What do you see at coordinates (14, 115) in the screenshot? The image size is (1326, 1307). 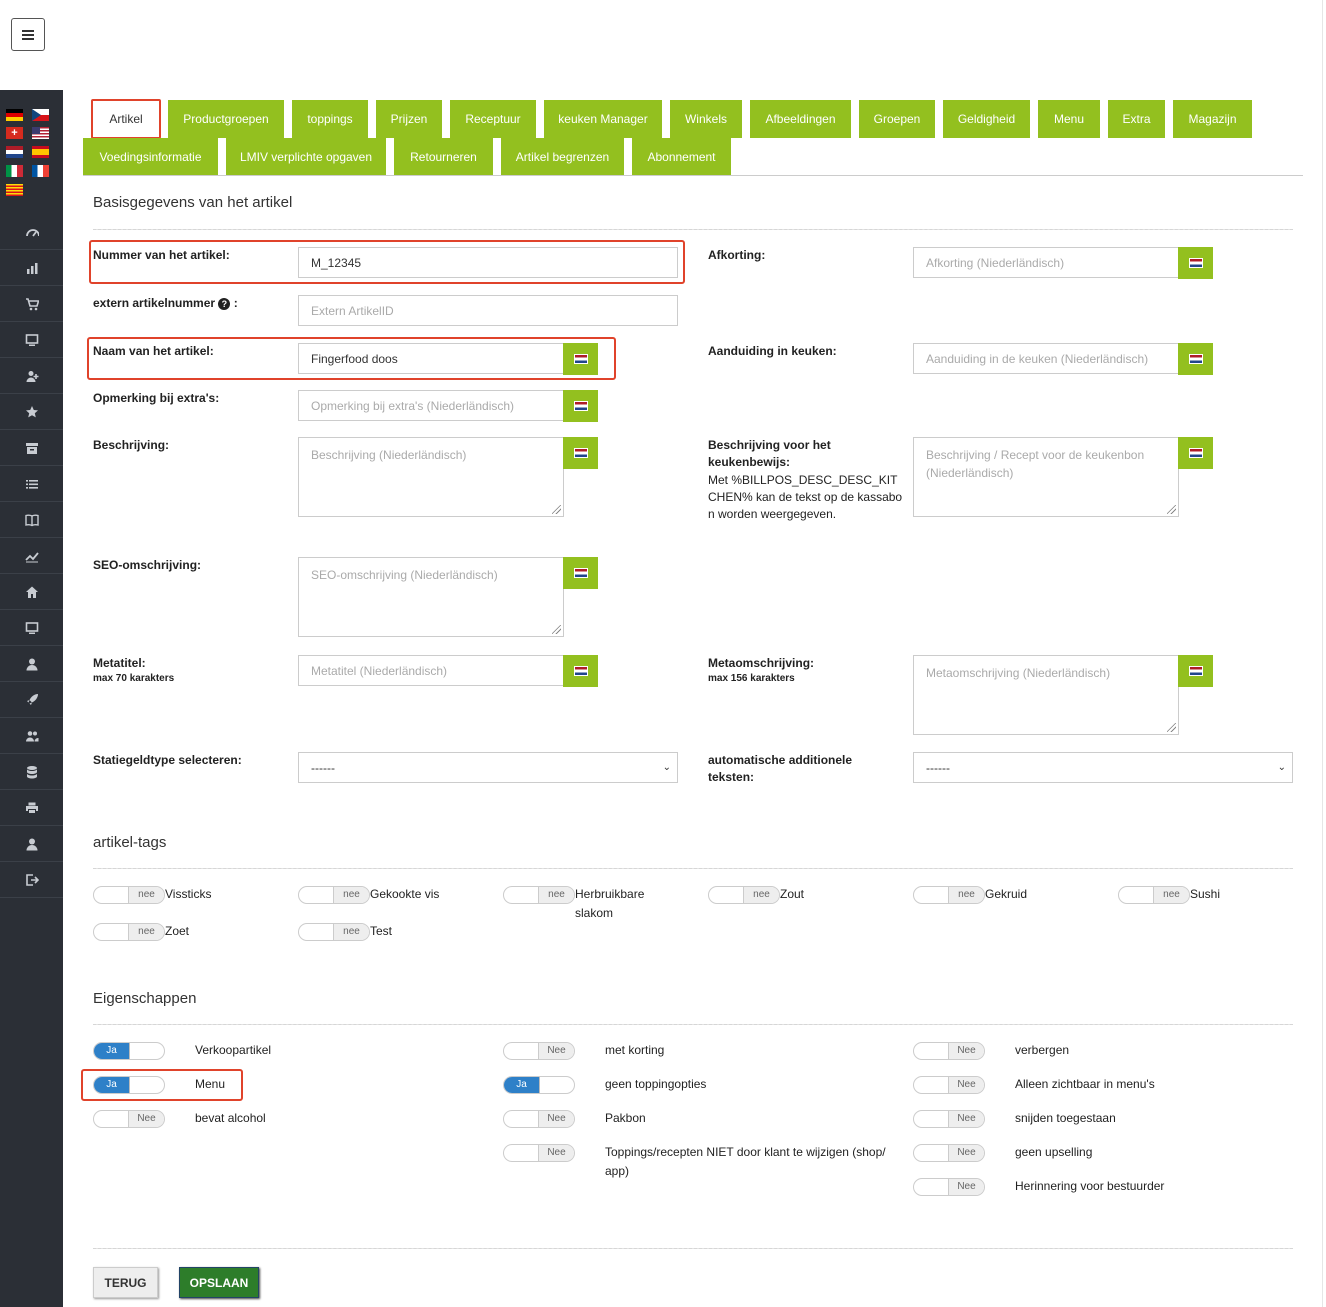 I see `flag-de-icon` at bounding box center [14, 115].